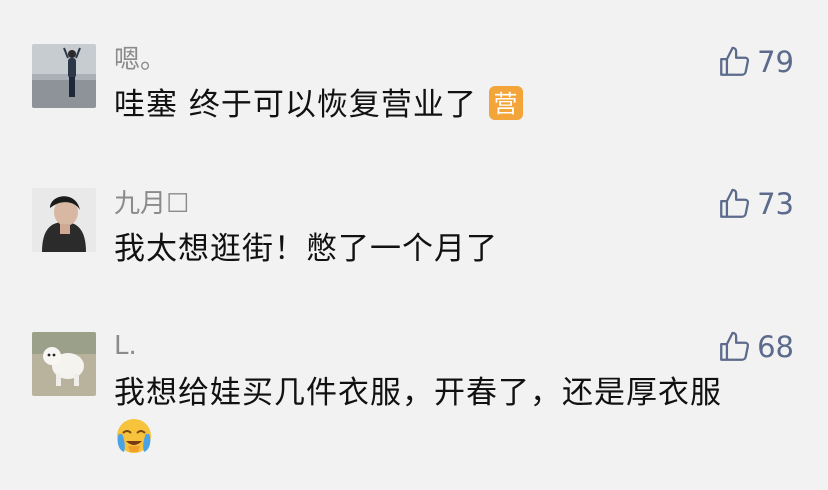 Image resolution: width=828 pixels, height=490 pixels. Describe the element at coordinates (418, 393) in the screenshot. I see `comment-body: 我想给娃买几件衣服，开春了，还是厚衣服` at that location.